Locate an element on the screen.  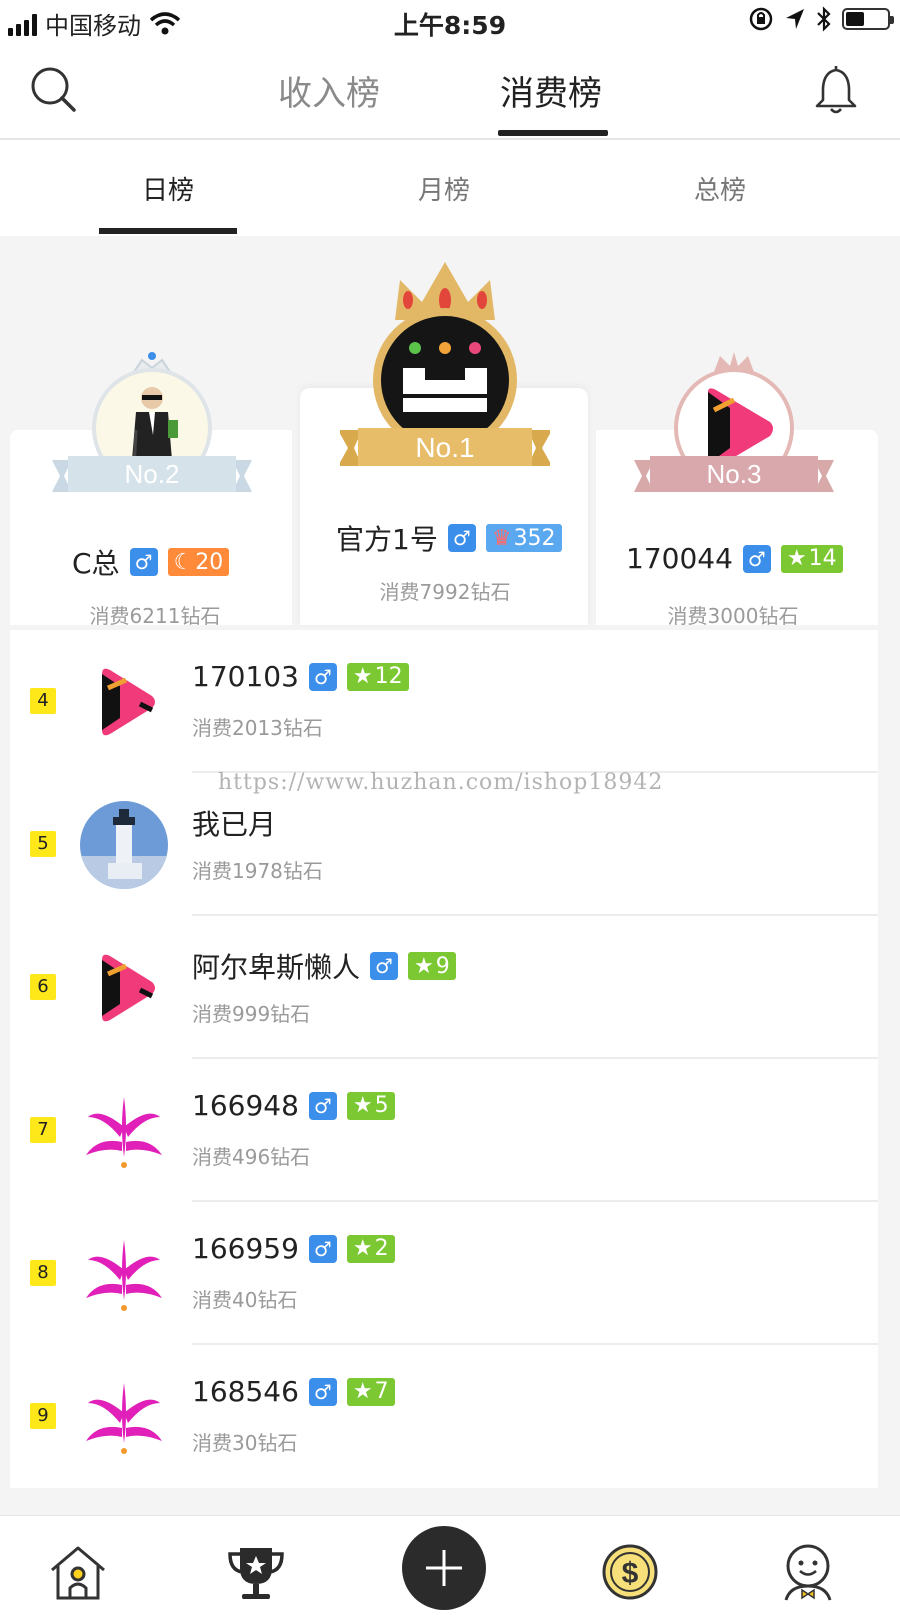
tab-total: 总榜 is located at coordinates (720, 188).